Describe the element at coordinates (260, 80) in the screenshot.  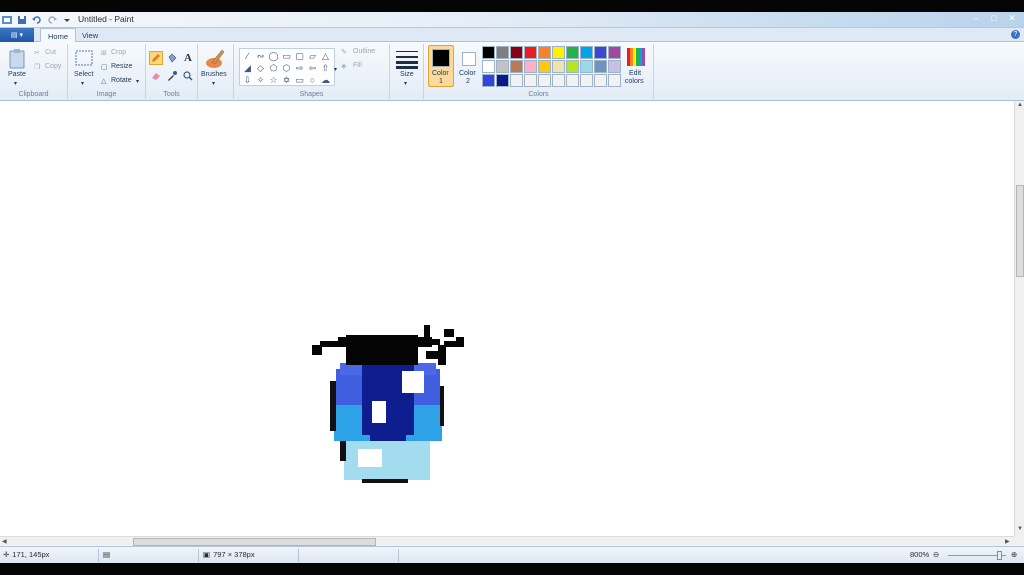
I see `four-point-star-shape-icon: ✧` at that location.